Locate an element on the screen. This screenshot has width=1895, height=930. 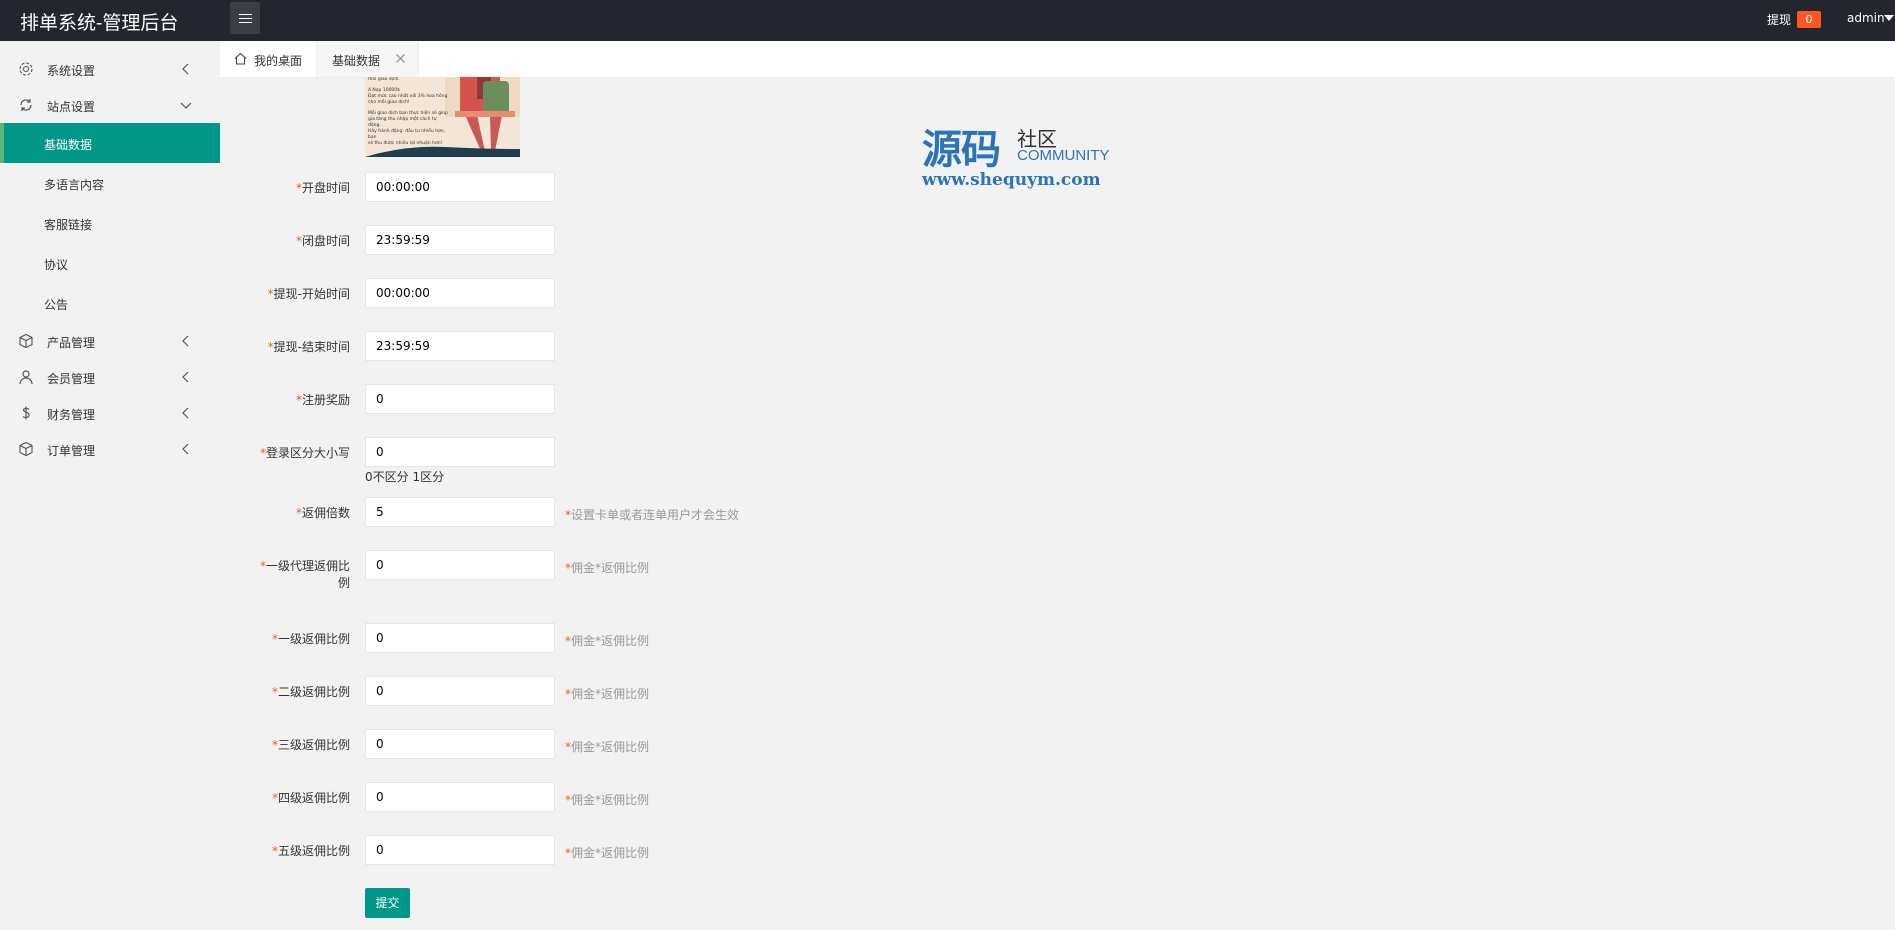
level2-rebate-input is located at coordinates (460, 691).